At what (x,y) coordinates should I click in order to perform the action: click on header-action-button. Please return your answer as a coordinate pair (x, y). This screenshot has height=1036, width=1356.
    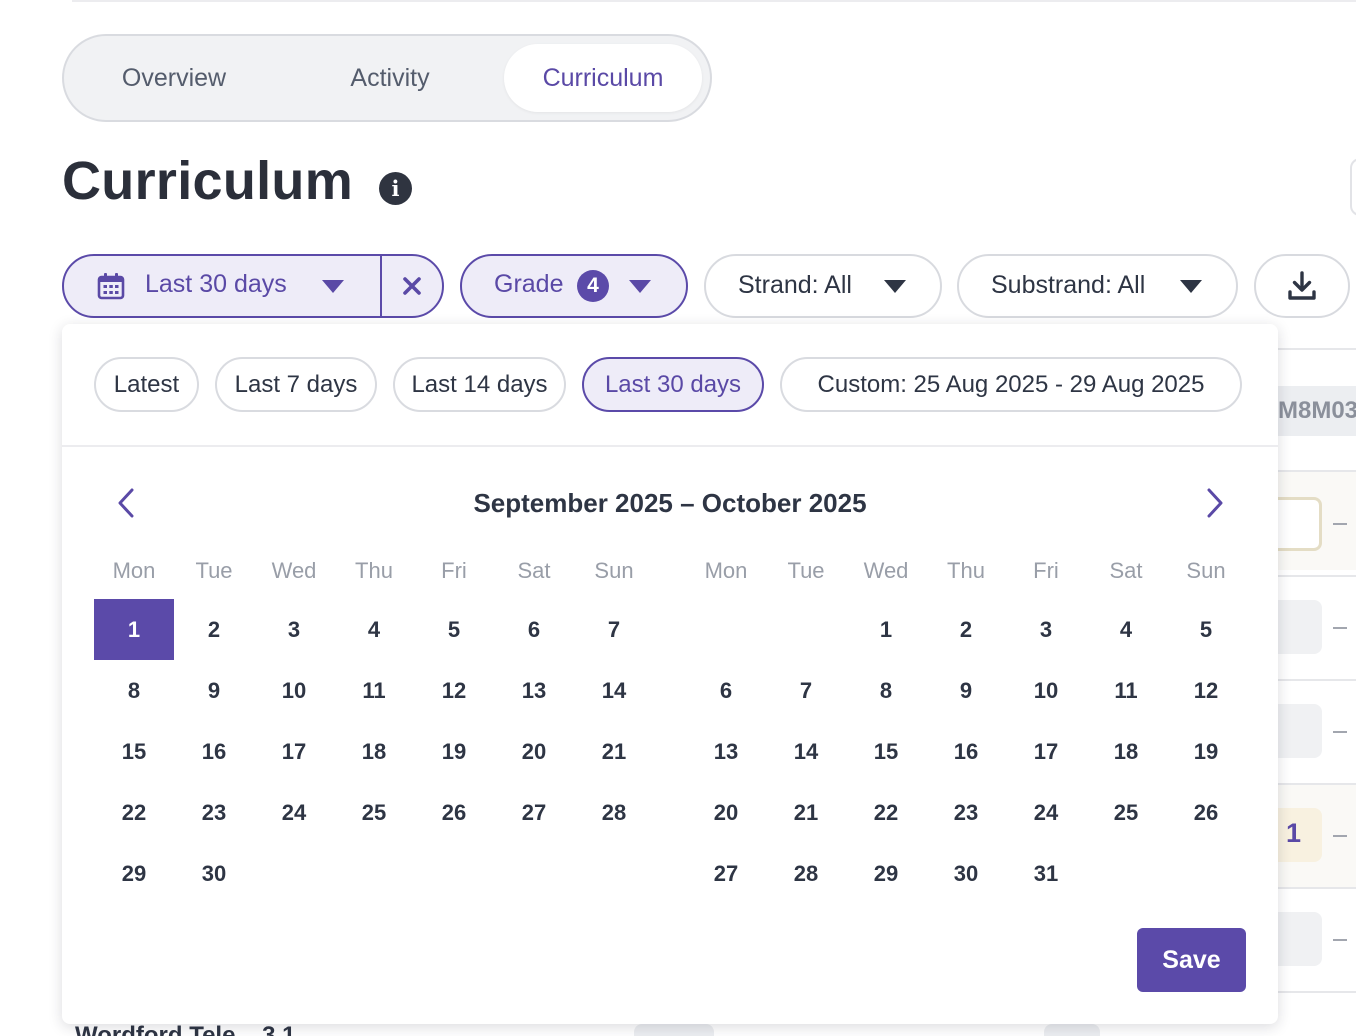
    Looking at the image, I should click on (1353, 187).